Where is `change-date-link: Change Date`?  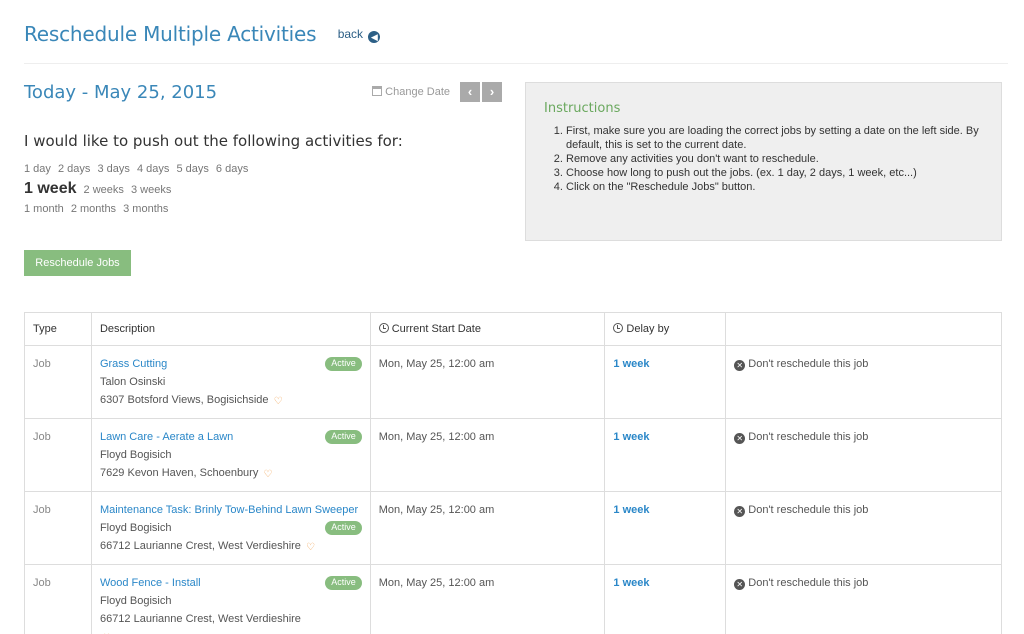 change-date-link: Change Date is located at coordinates (411, 92).